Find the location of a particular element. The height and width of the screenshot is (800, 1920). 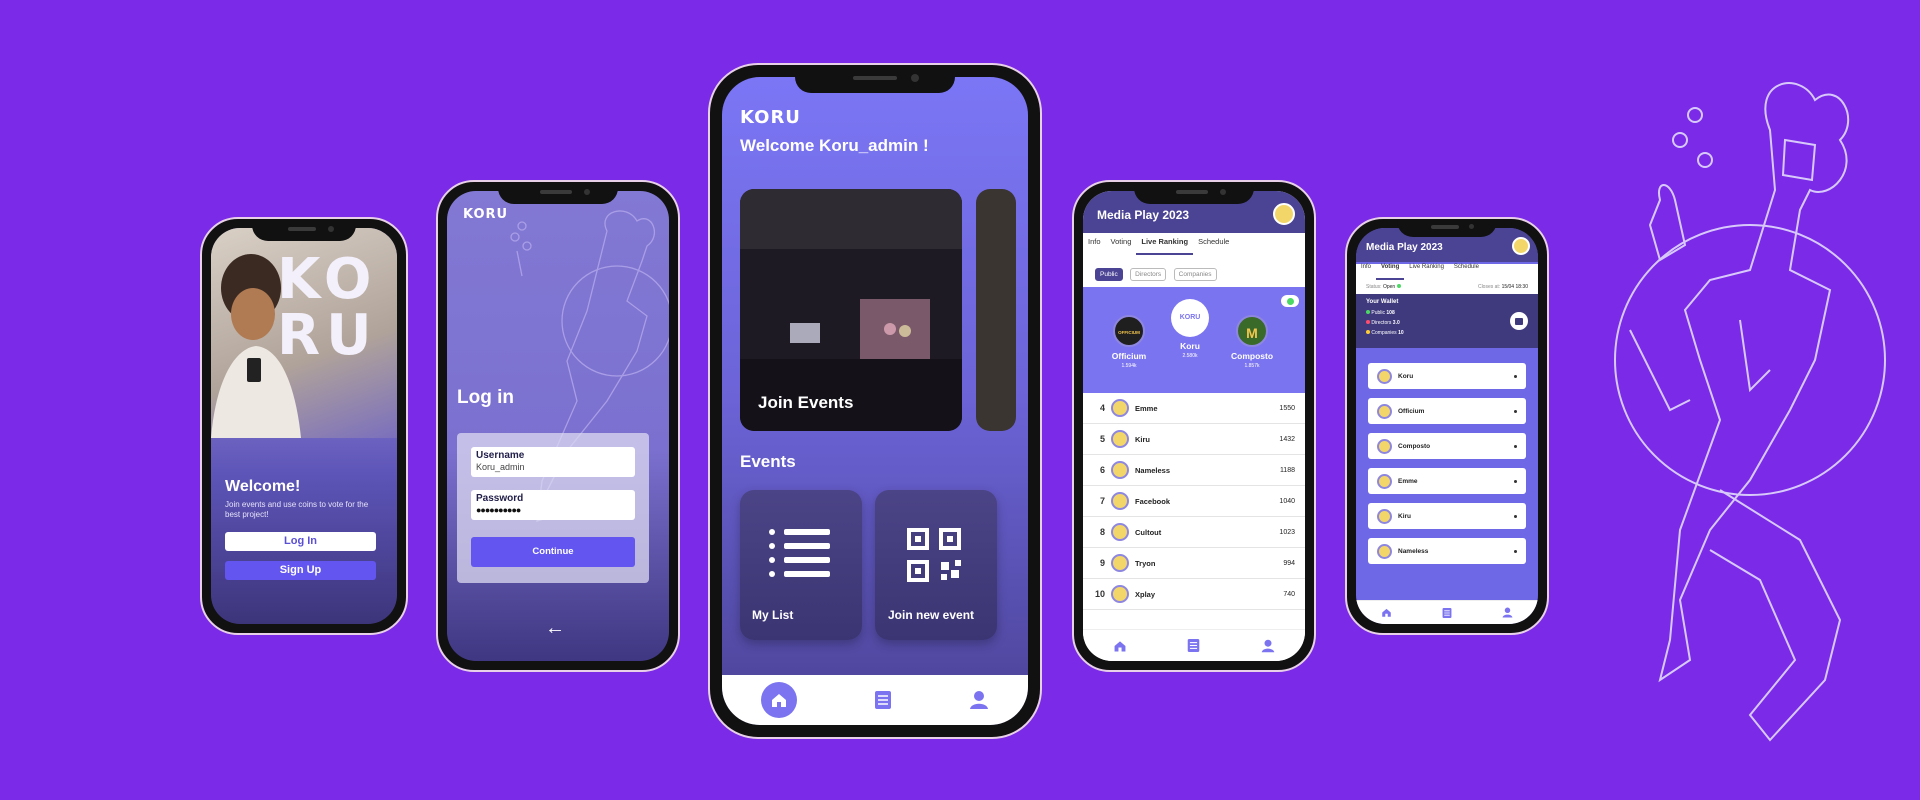

list-item: Composto is located at coordinates (1447, 446).